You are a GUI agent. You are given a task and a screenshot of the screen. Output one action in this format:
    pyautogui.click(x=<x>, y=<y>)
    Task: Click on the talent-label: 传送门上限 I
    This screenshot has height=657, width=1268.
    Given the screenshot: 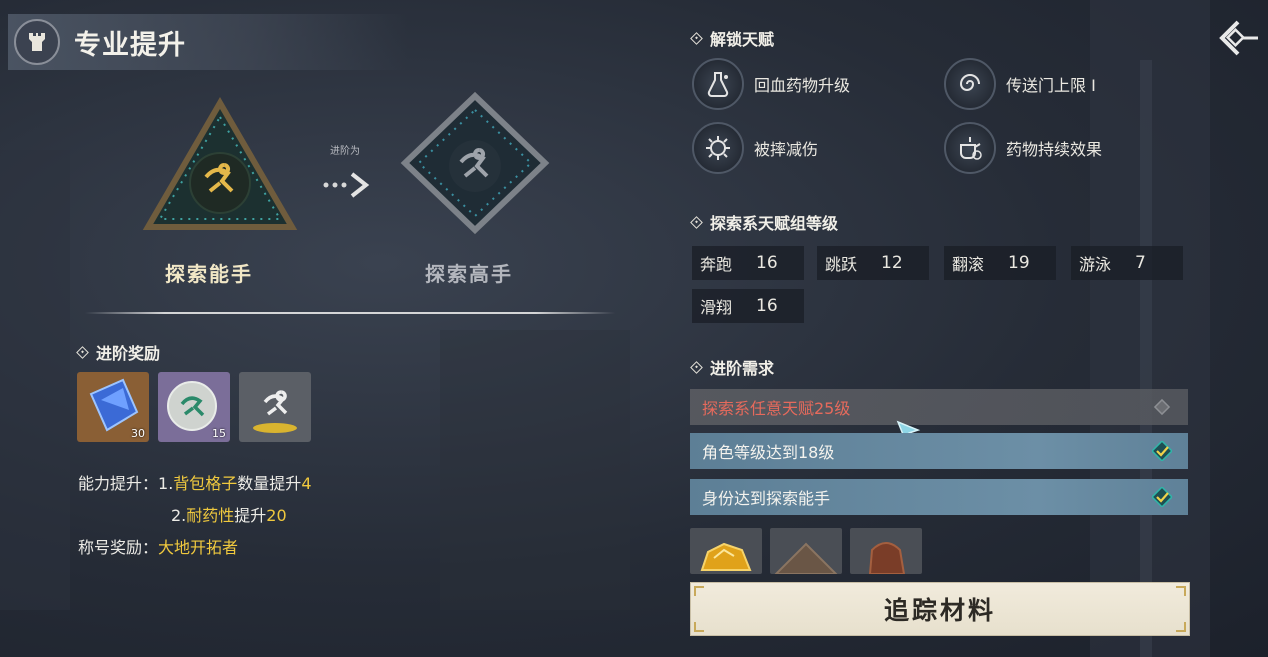 What is the action you would take?
    pyautogui.click(x=1051, y=85)
    